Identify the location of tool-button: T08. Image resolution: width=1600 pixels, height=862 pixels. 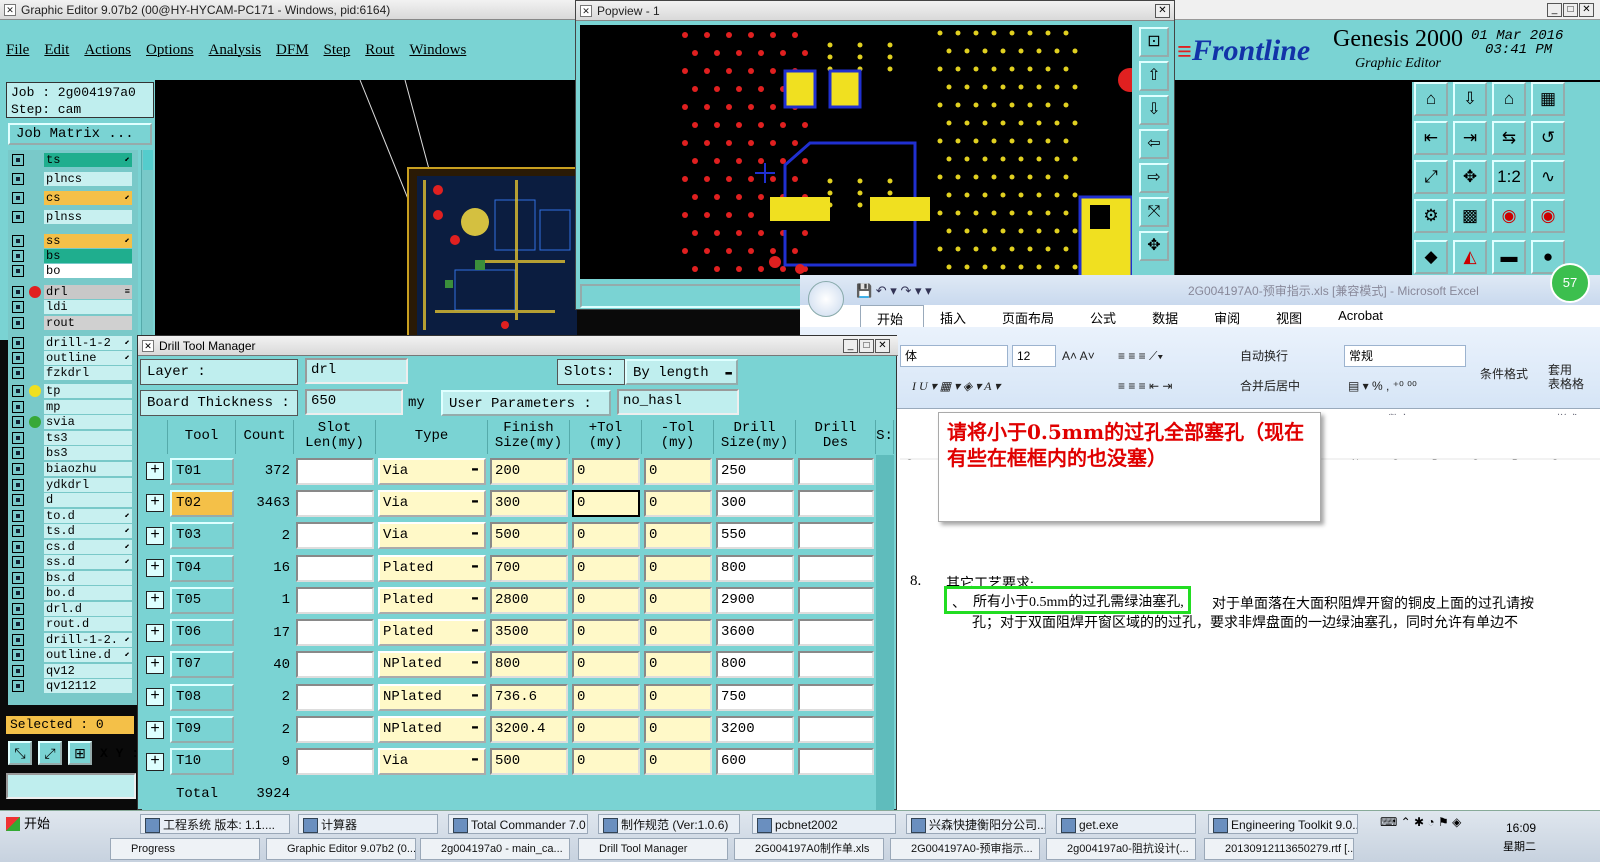
(202, 697).